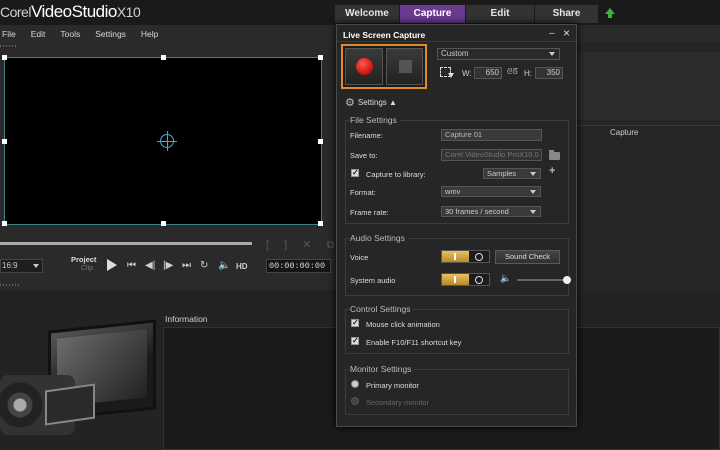 The width and height of the screenshot is (720, 450). Describe the element at coordinates (512, 173) in the screenshot. I see `library-select: Samples` at that location.